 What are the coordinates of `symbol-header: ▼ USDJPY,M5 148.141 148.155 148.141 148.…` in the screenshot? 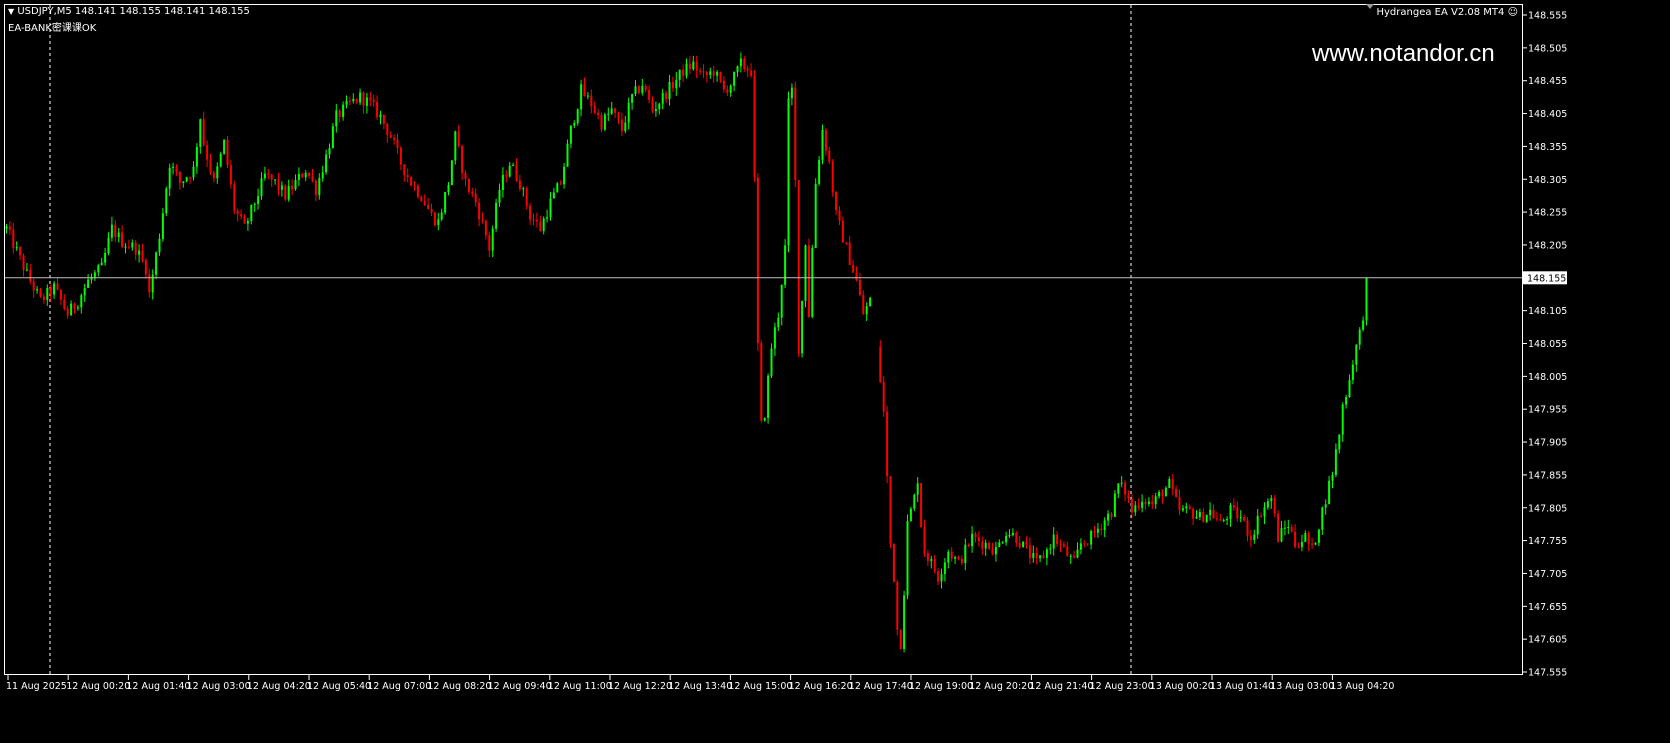 It's located at (129, 11).